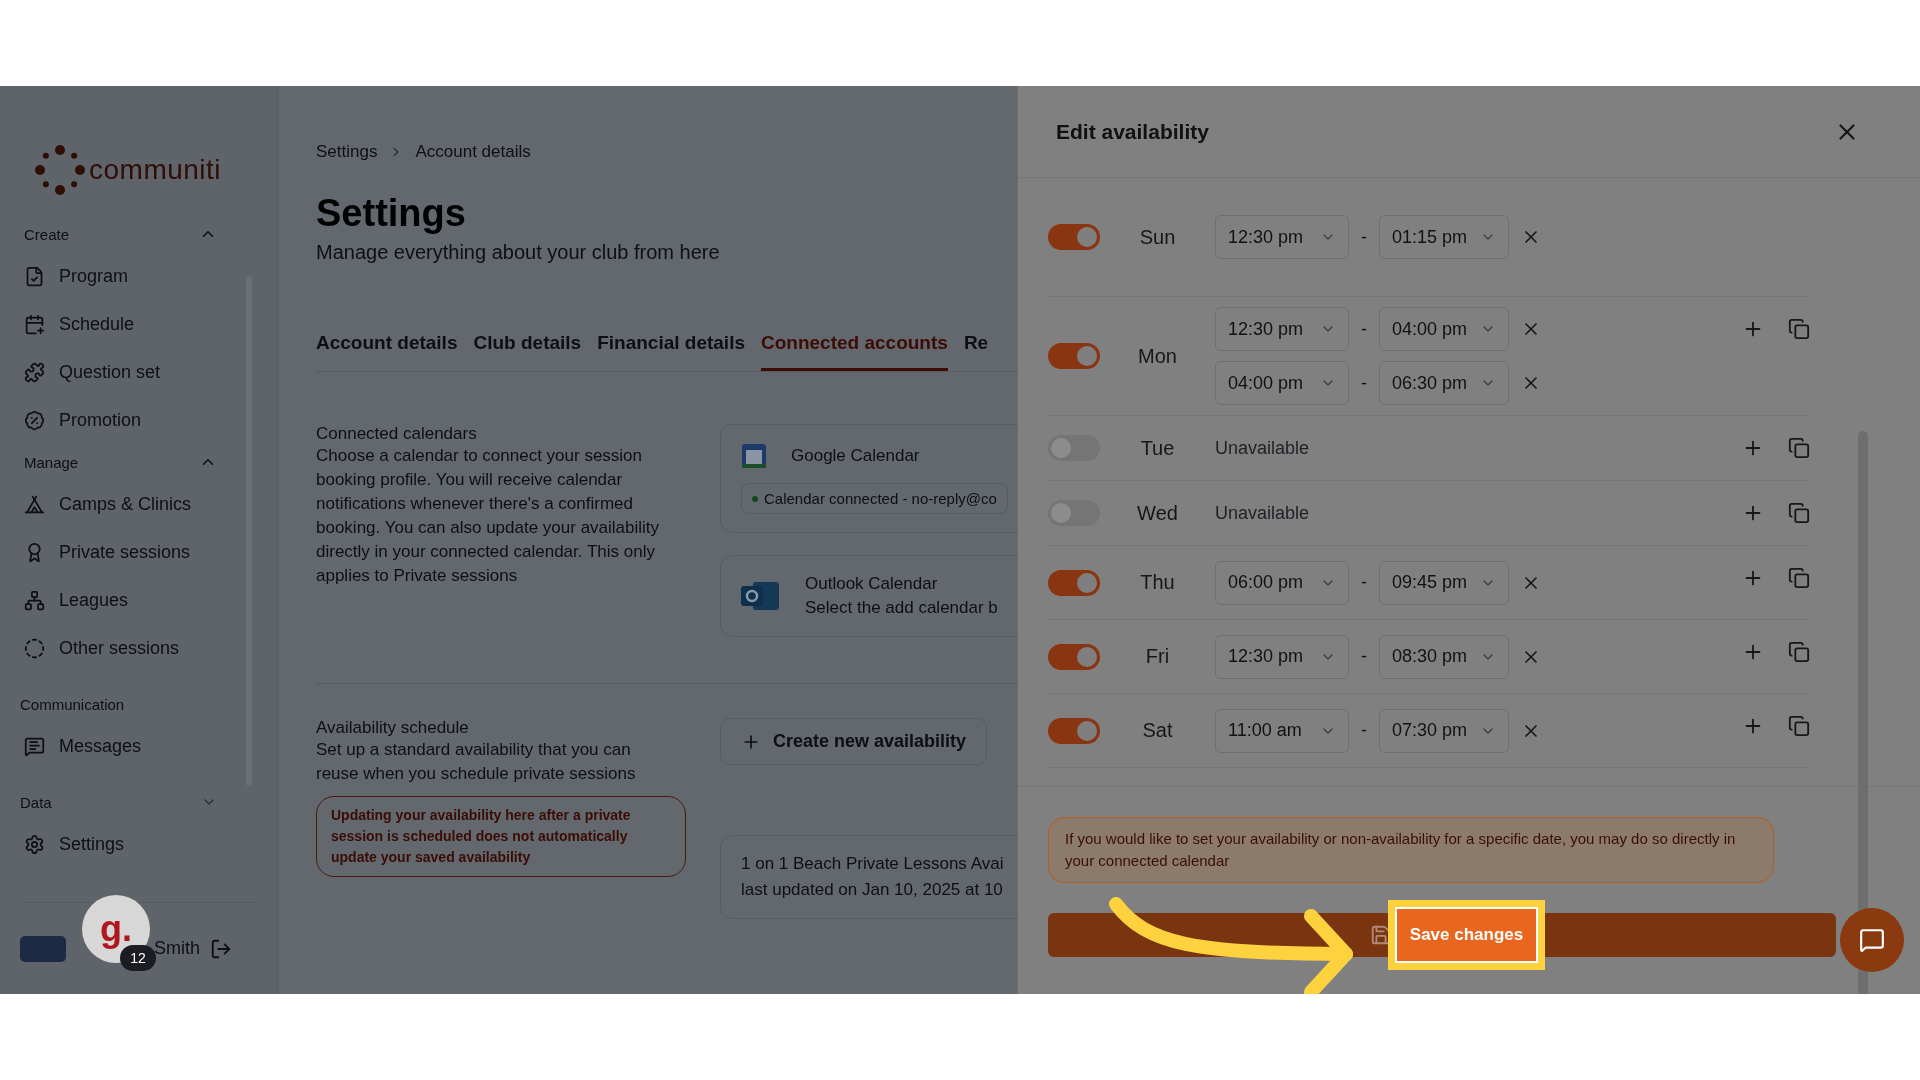 The height and width of the screenshot is (1080, 1920). Describe the element at coordinates (138, 746) in the screenshot. I see `sidebar-item: Messages` at that location.